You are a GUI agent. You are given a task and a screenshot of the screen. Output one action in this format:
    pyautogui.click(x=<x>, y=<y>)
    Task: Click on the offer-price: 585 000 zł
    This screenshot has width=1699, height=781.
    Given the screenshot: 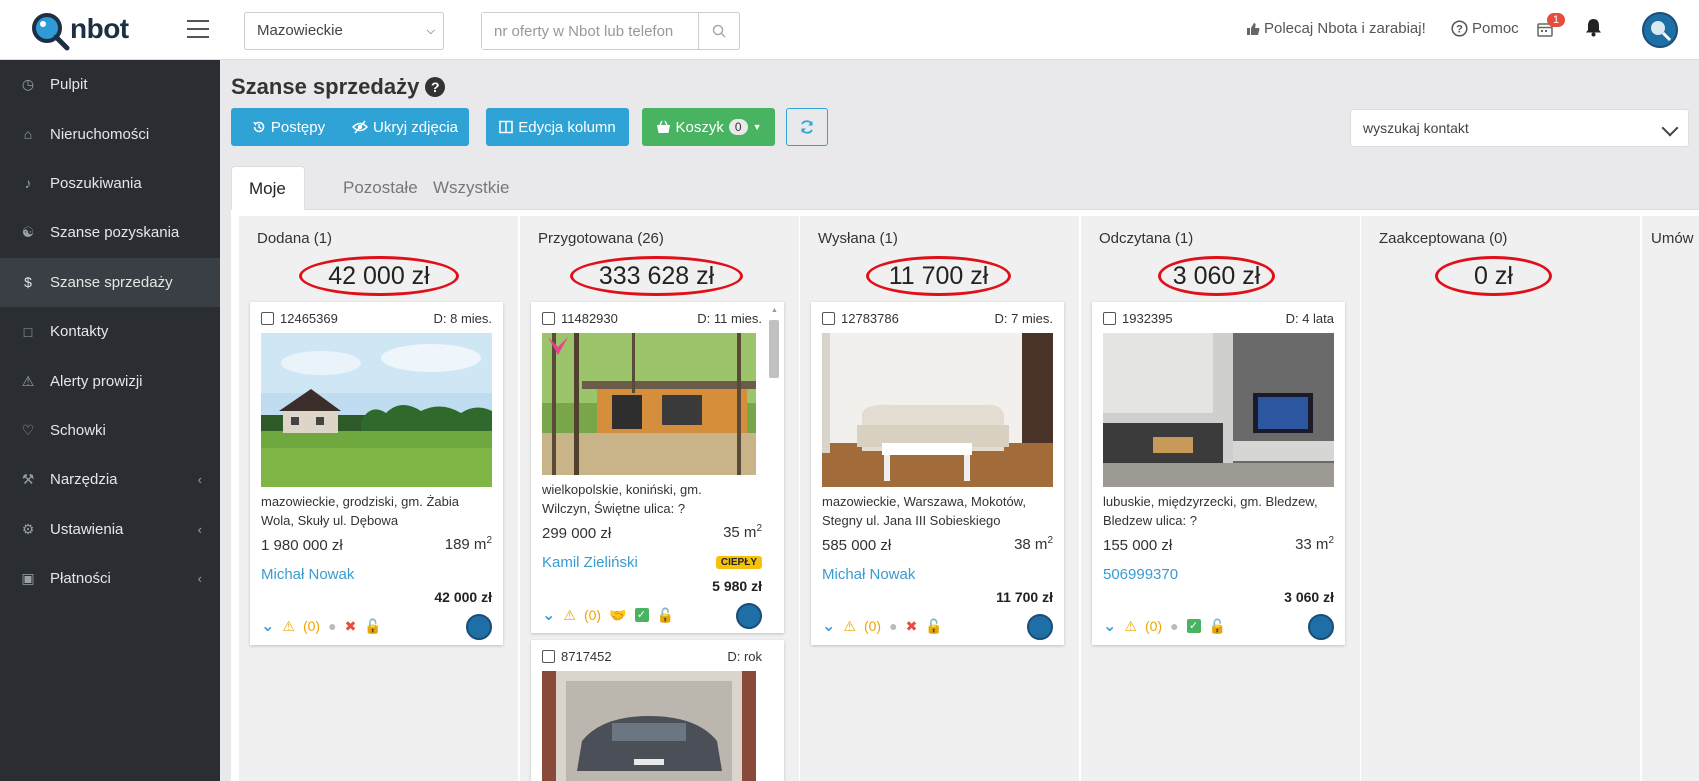 What is the action you would take?
    pyautogui.click(x=857, y=545)
    